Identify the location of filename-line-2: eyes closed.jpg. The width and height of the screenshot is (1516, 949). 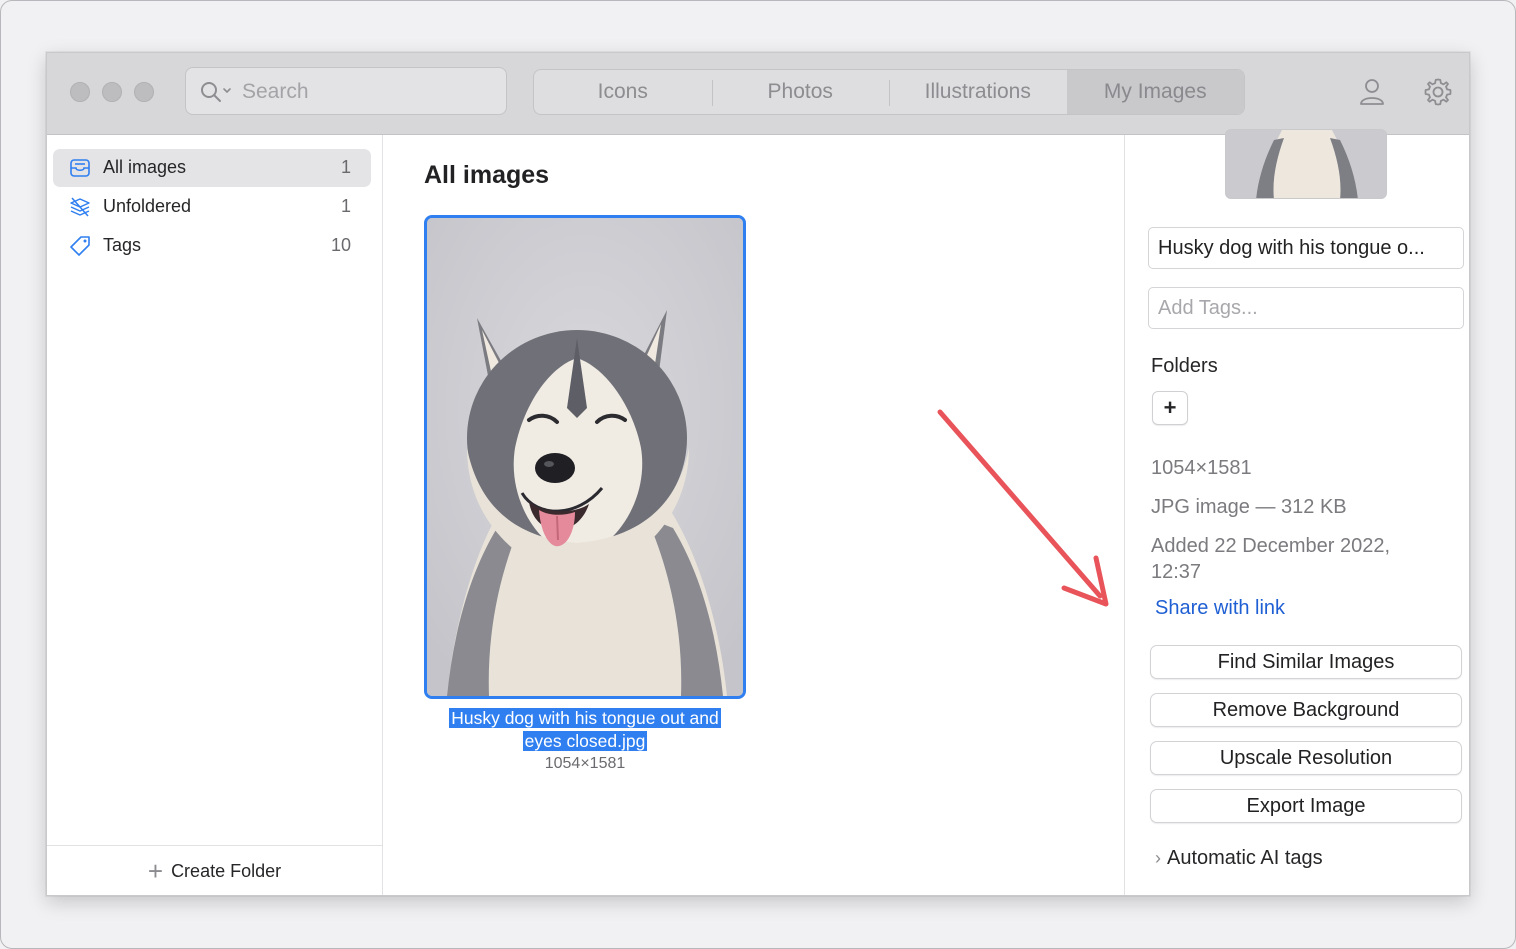
(585, 741).